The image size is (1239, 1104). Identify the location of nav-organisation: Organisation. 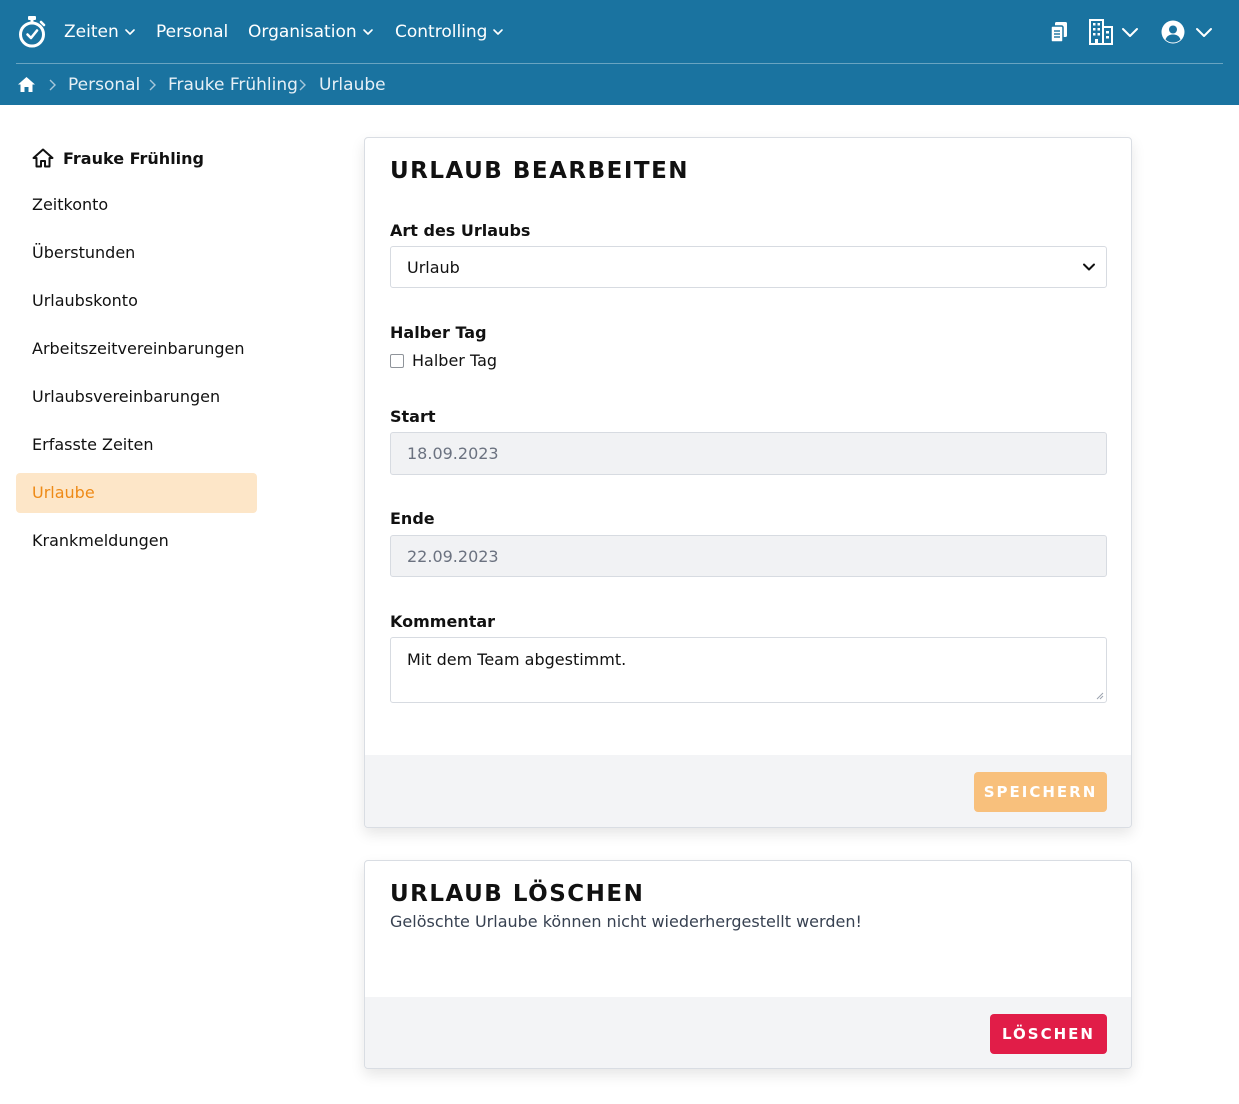
(311, 32).